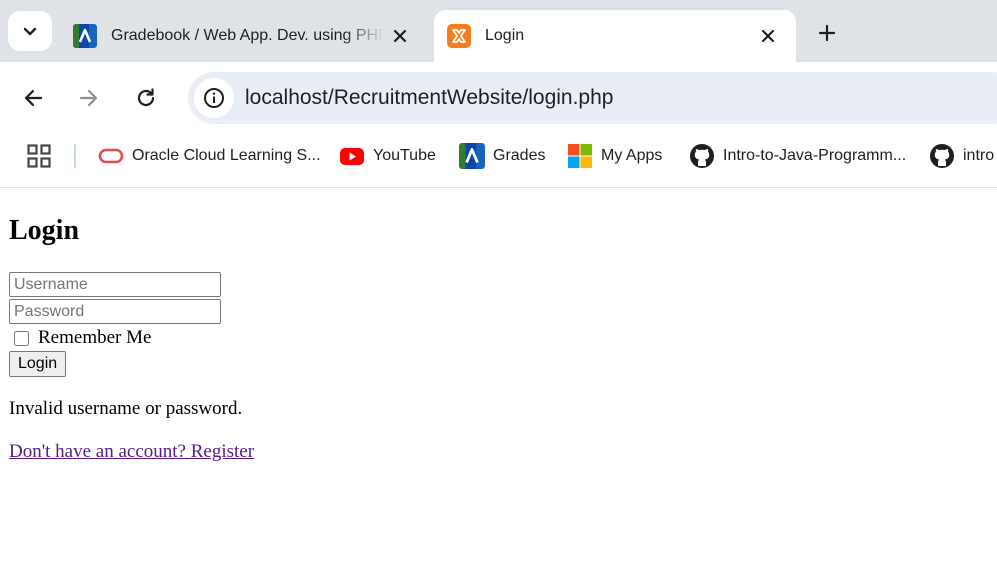  What do you see at coordinates (115, 311) in the screenshot?
I see `password-input` at bounding box center [115, 311].